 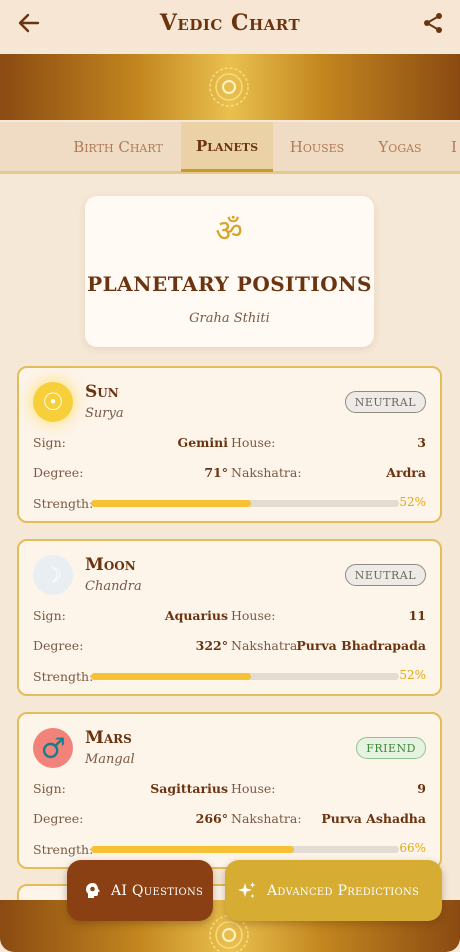 I want to click on share-button, so click(x=433, y=23).